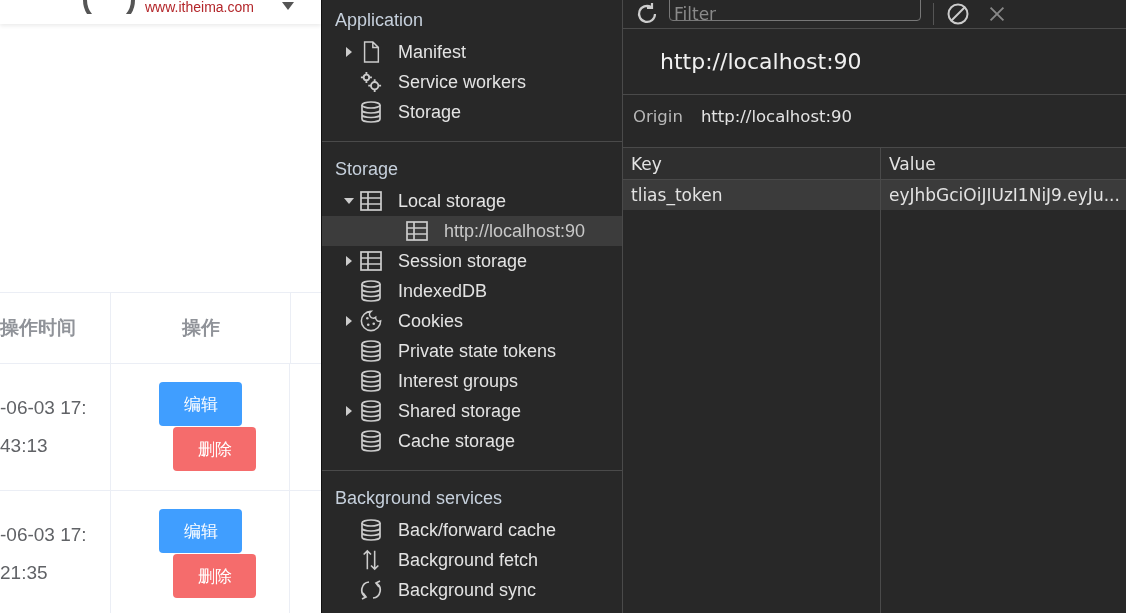 The image size is (1126, 613). What do you see at coordinates (367, 169) in the screenshot?
I see `section-title: Storage` at bounding box center [367, 169].